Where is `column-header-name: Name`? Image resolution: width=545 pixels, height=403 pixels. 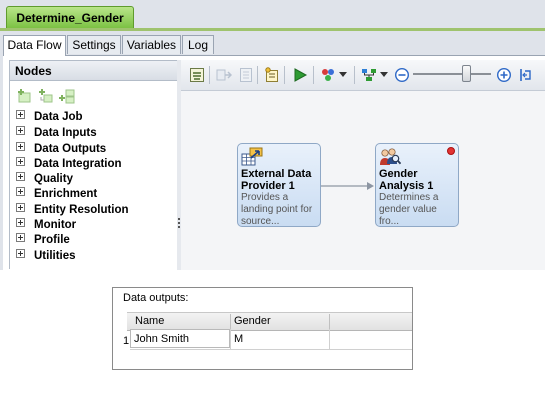
column-header-name: Name is located at coordinates (149, 321).